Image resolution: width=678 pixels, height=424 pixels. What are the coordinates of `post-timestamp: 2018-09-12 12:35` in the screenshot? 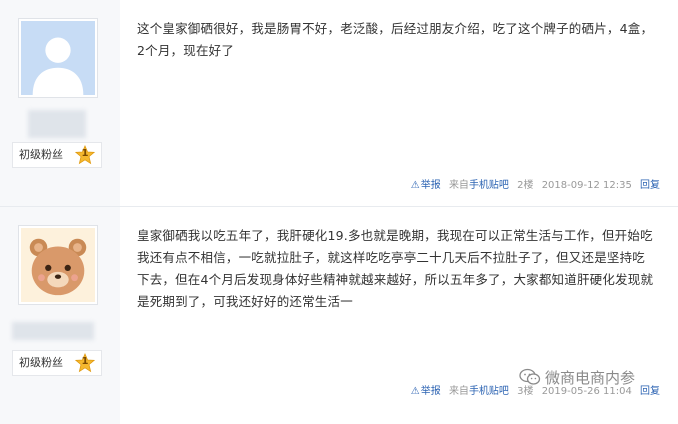 It's located at (586, 185).